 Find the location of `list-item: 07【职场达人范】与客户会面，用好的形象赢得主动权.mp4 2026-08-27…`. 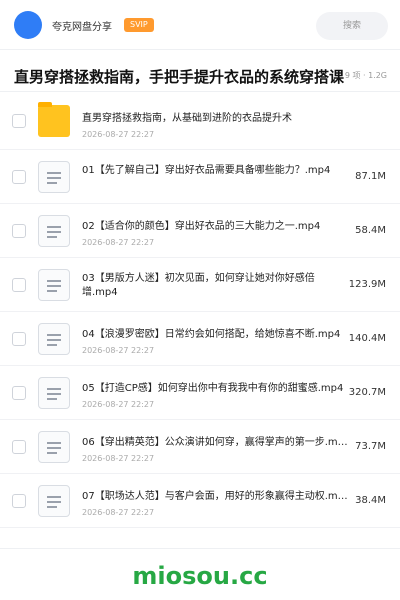

list-item: 07【职场达人范】与客户会面，用好的形象赢得主动权.mp4 2026-08-27… is located at coordinates (200, 501).